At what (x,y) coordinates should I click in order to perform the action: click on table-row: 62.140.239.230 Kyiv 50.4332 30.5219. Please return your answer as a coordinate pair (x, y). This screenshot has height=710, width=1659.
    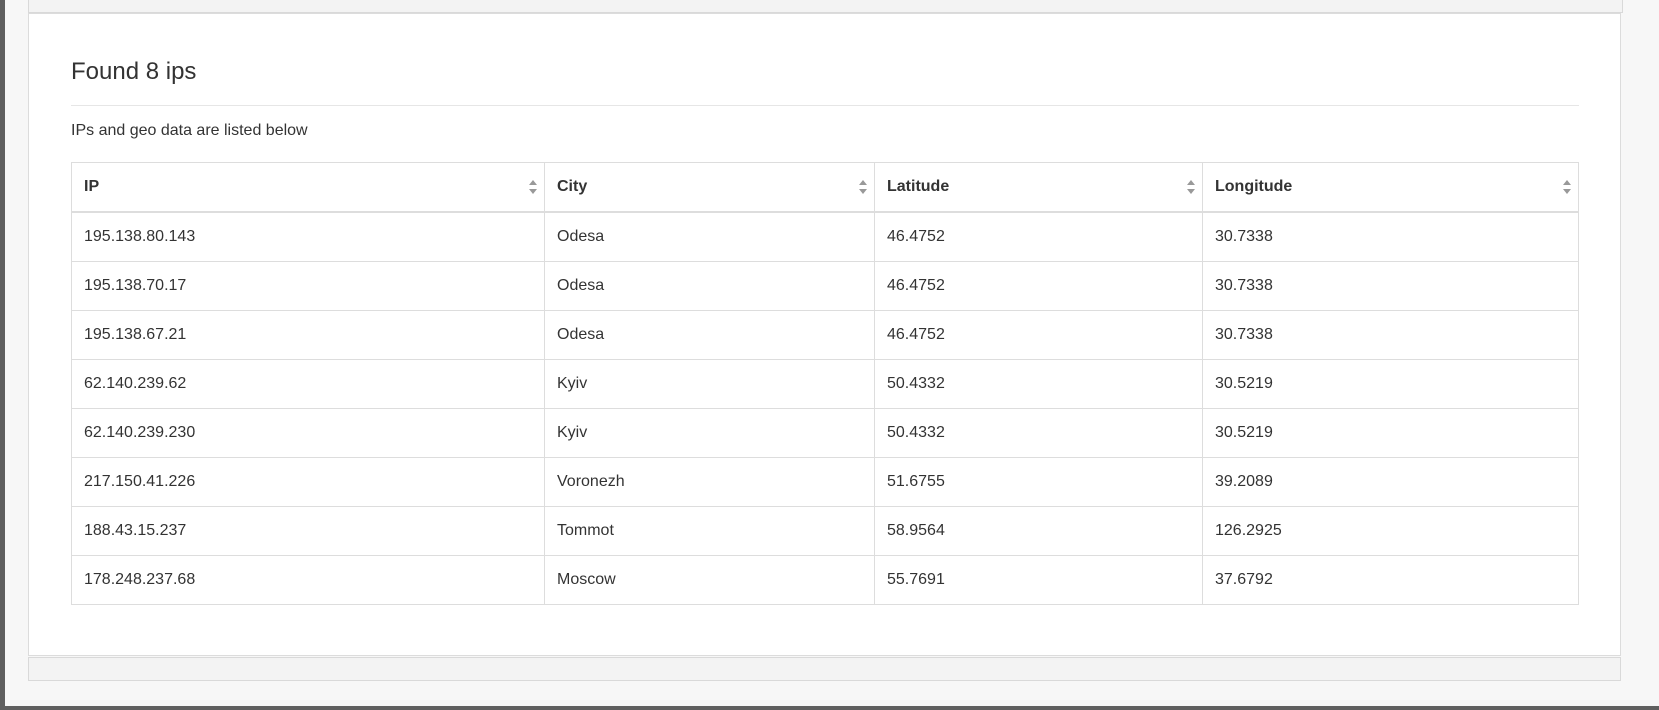
    Looking at the image, I should click on (825, 433).